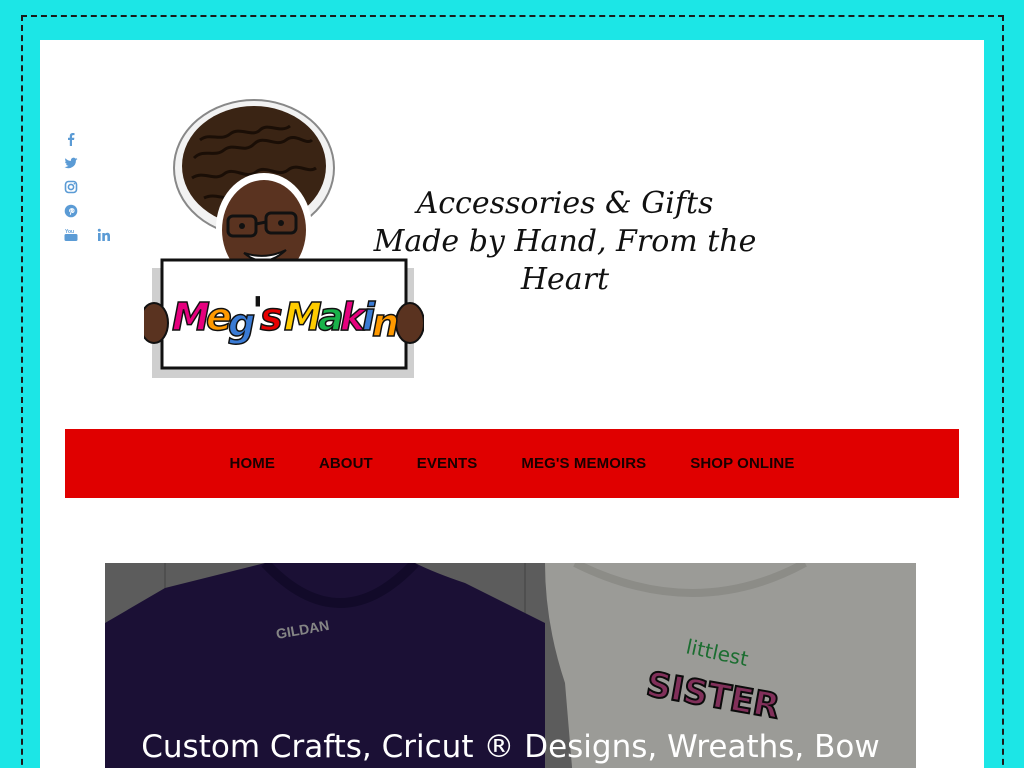 The height and width of the screenshot is (768, 1024). What do you see at coordinates (583, 463) in the screenshot?
I see `nav-megs-memoirs: MEG'S MEMOIRS` at bounding box center [583, 463].